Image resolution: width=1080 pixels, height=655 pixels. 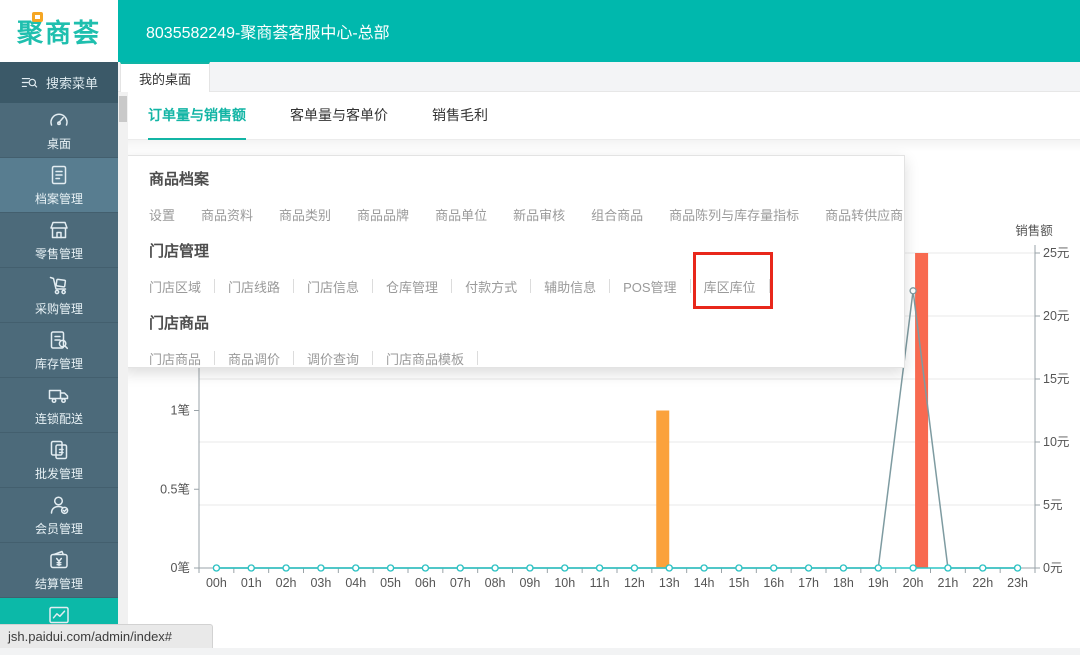 What do you see at coordinates (412, 286) in the screenshot?
I see `menu-item-仓库管理: 仓库管理` at bounding box center [412, 286].